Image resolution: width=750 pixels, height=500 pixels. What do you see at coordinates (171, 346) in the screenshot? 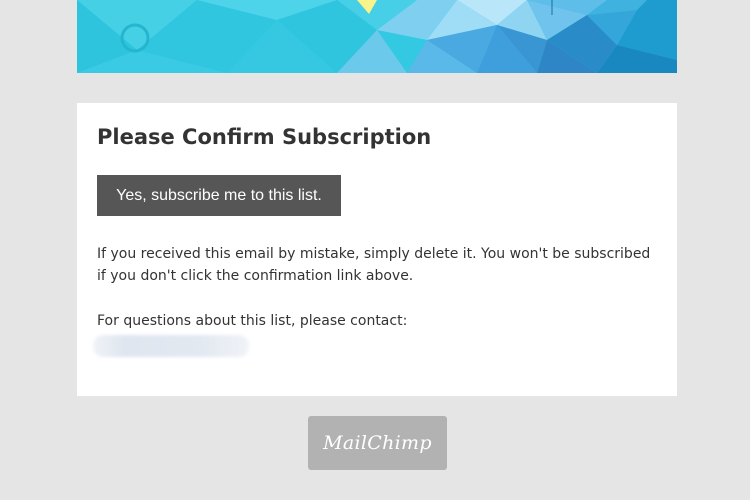
I see `contact-email-redacted` at bounding box center [171, 346].